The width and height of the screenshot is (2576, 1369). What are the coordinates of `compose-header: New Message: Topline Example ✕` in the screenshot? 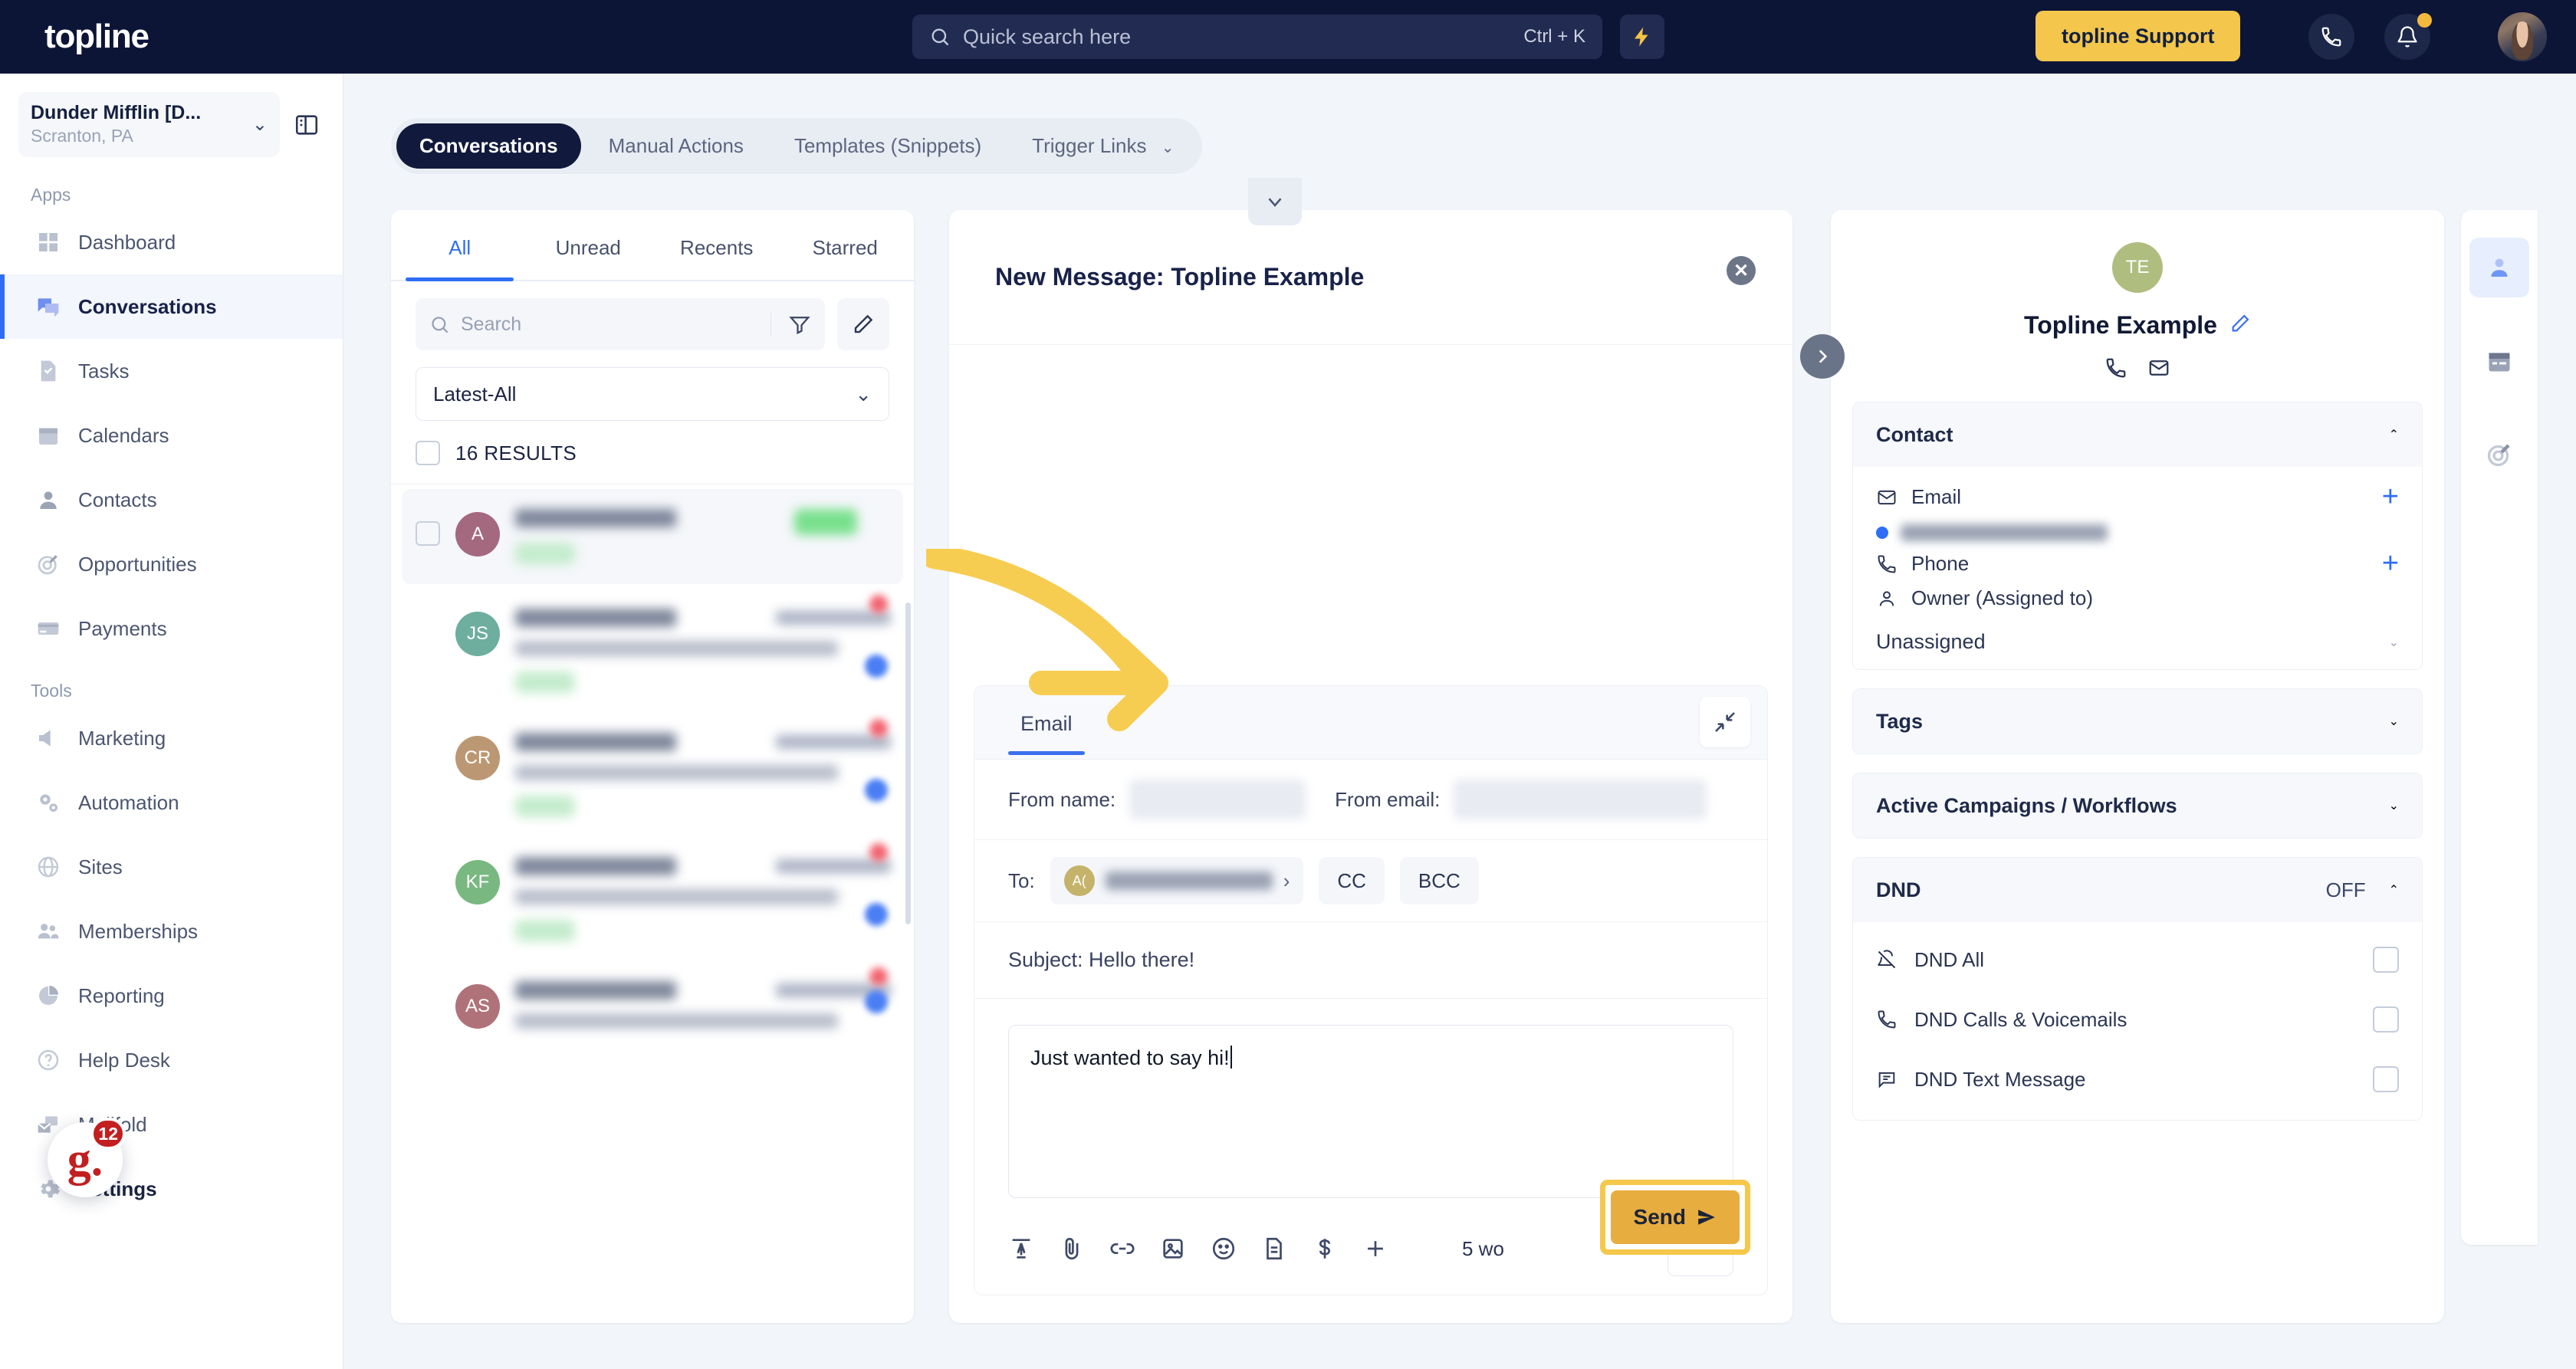 It's located at (1371, 277).